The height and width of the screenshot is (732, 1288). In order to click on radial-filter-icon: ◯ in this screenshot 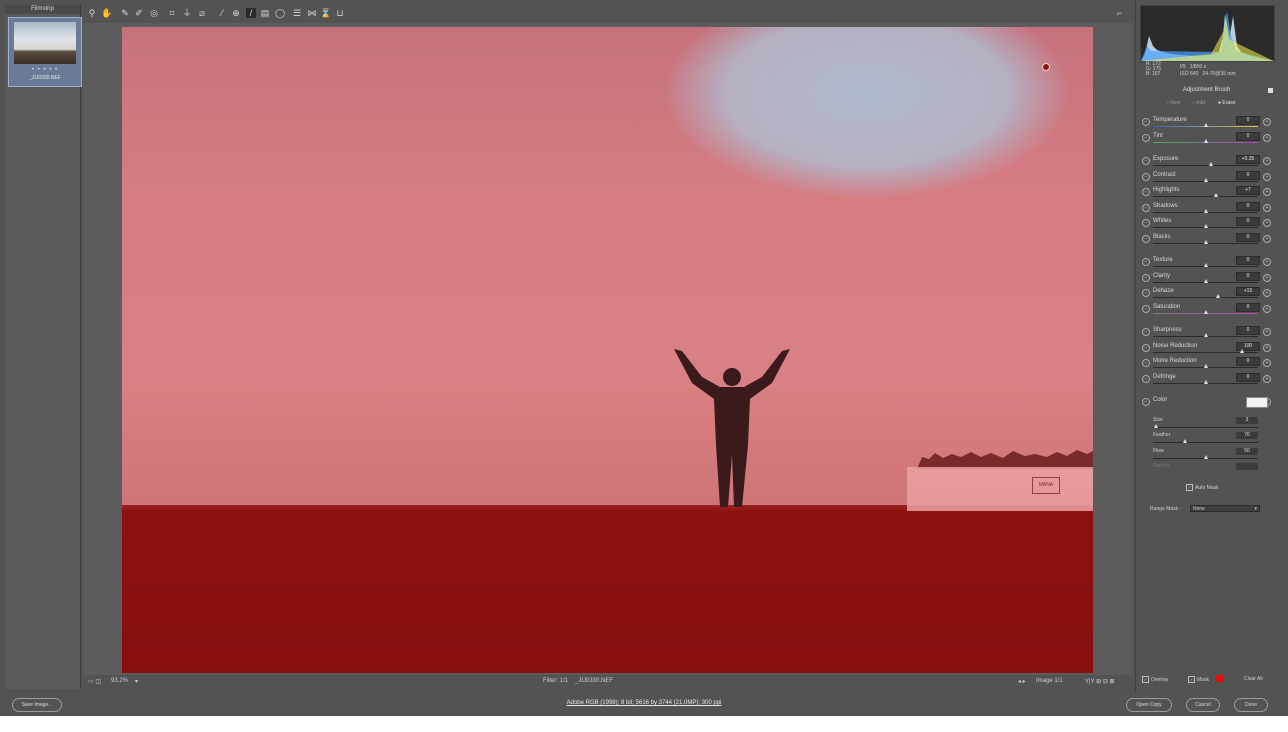, I will do `click(280, 13)`.